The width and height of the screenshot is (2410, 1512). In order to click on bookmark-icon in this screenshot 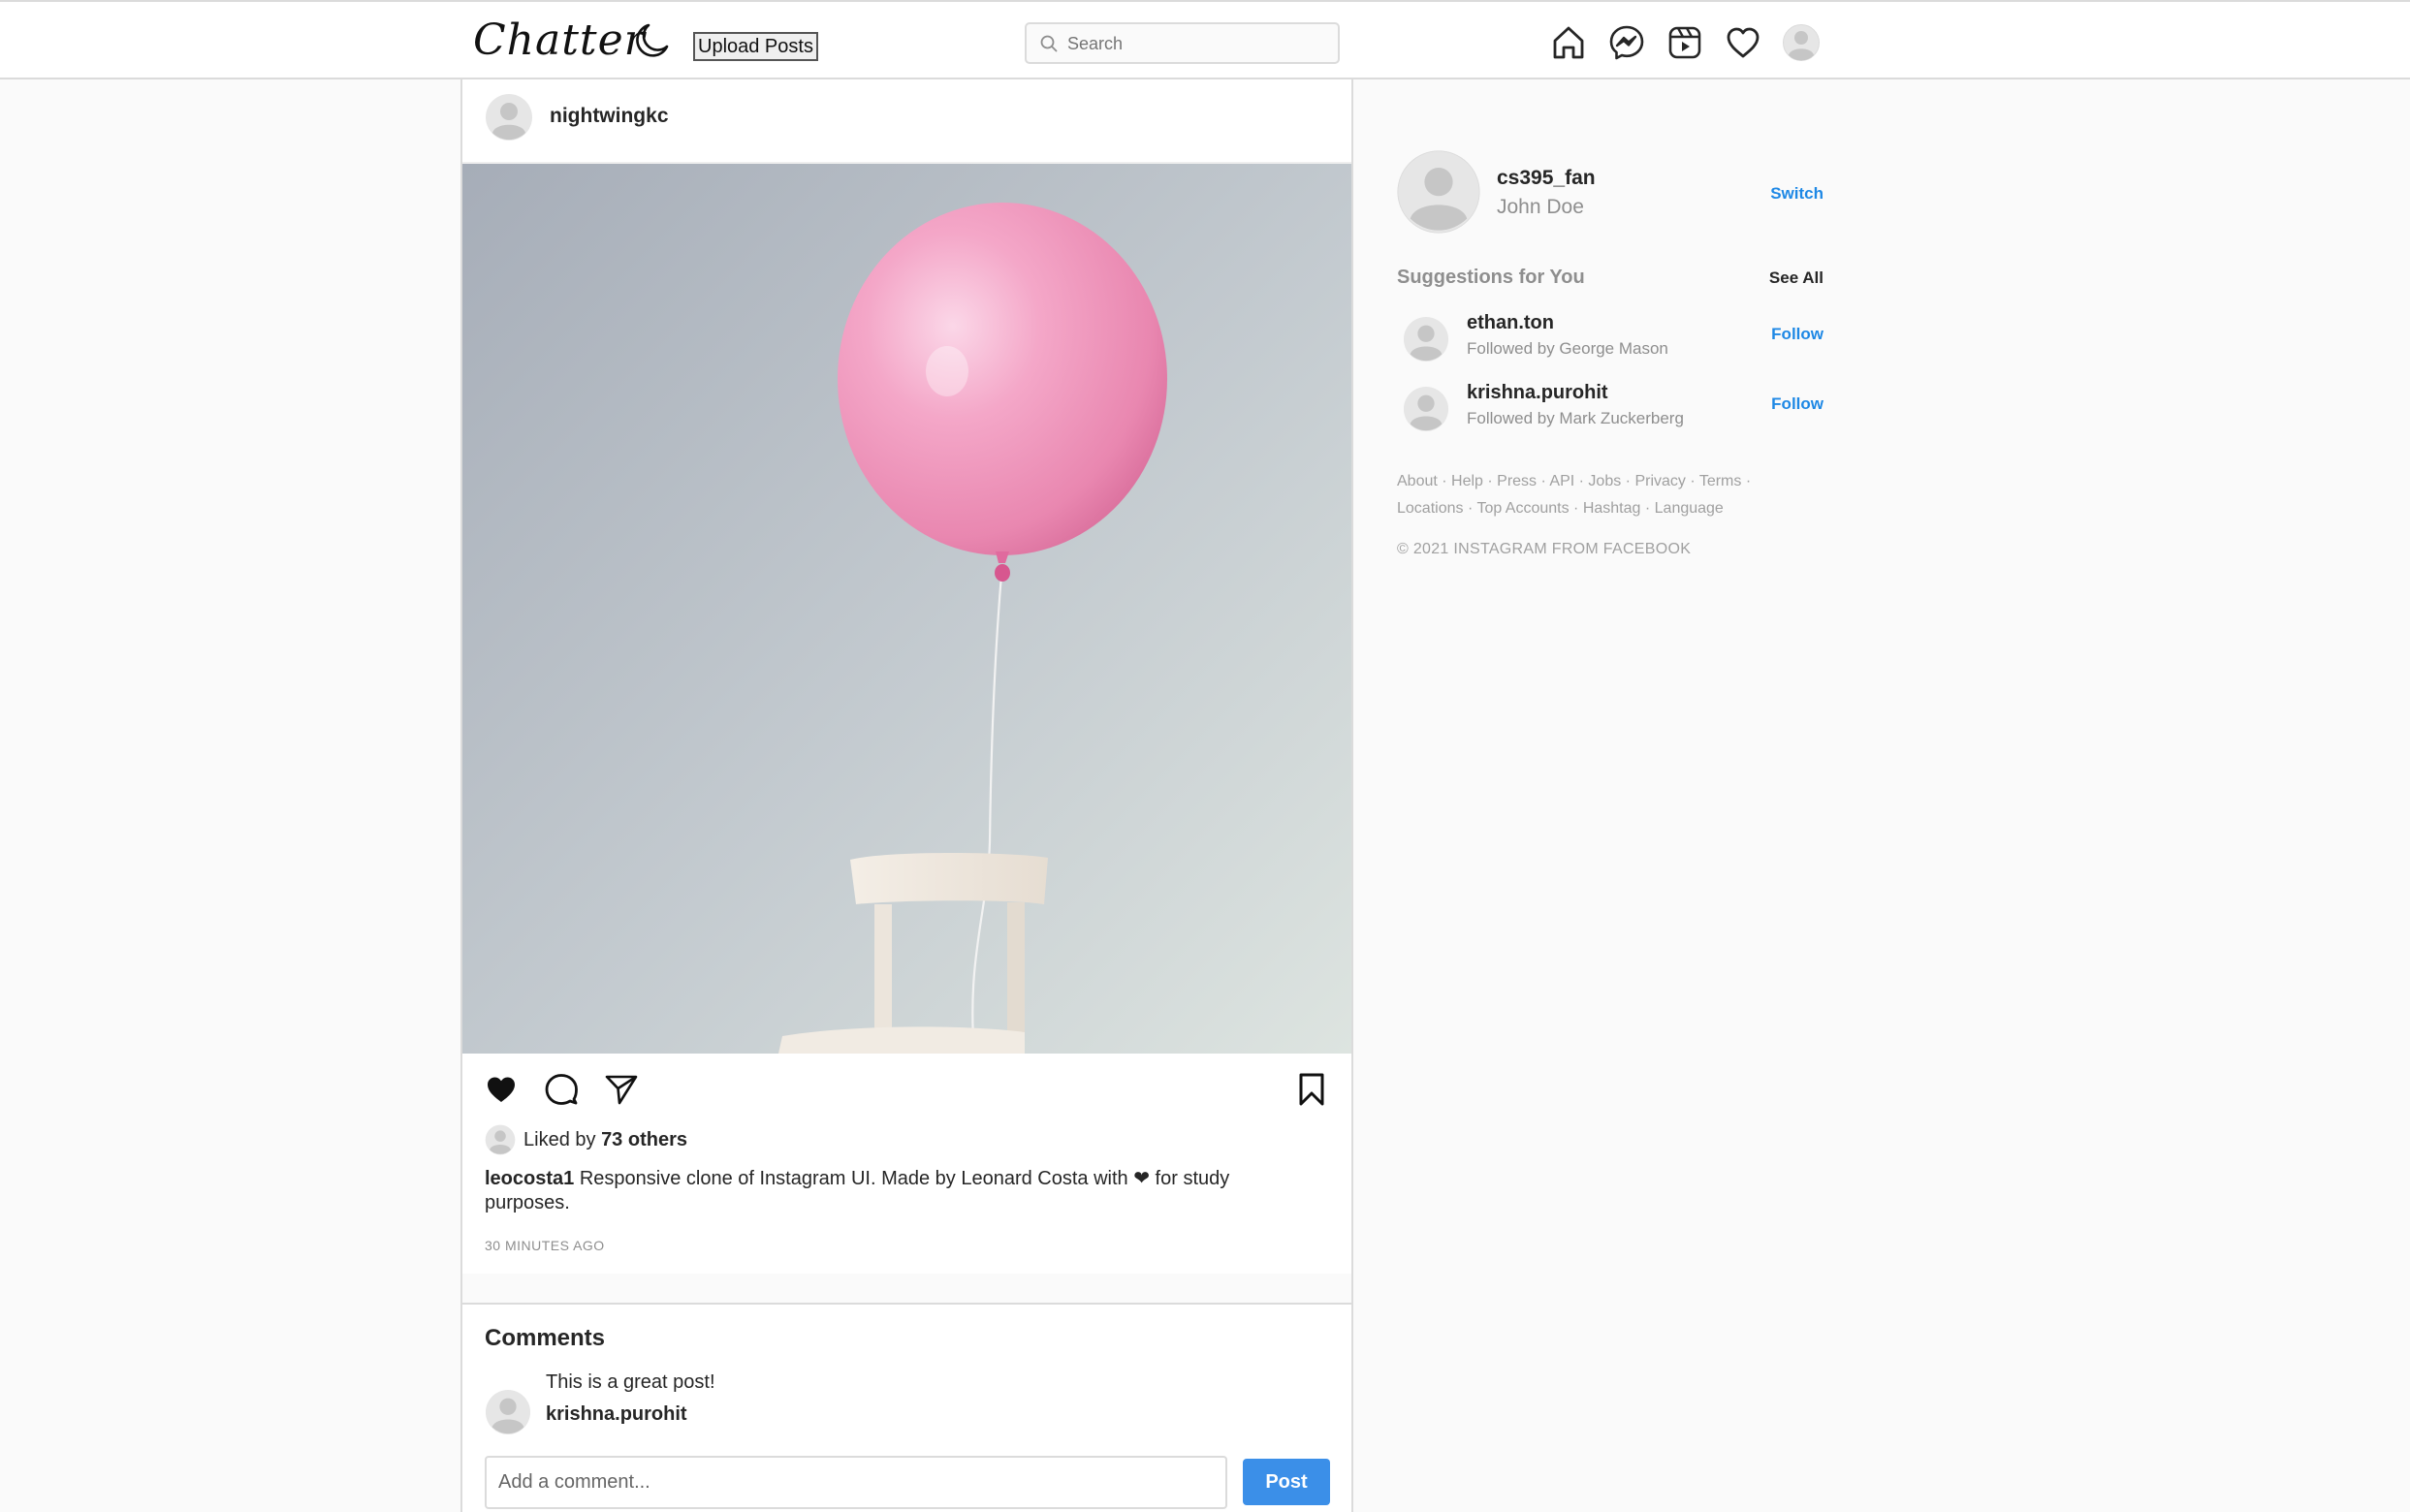, I will do `click(1311, 1089)`.